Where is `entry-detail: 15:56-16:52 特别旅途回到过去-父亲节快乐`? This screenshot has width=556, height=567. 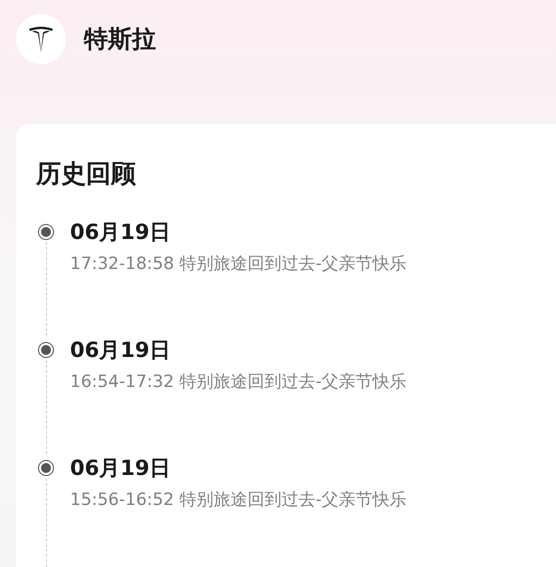
entry-detail: 15:56-16:52 特别旅途回到过去-父亲节快乐 is located at coordinates (238, 500).